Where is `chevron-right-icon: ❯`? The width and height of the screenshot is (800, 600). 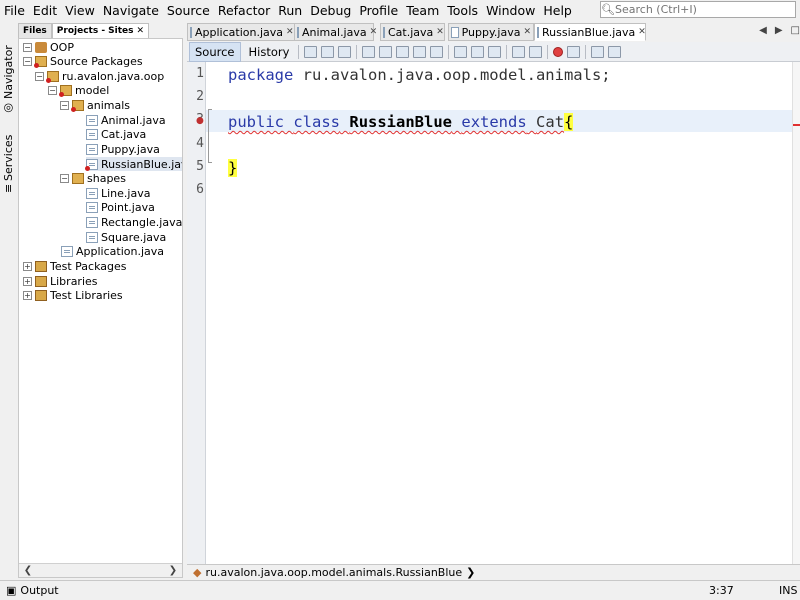 chevron-right-icon: ❯ is located at coordinates (470, 572).